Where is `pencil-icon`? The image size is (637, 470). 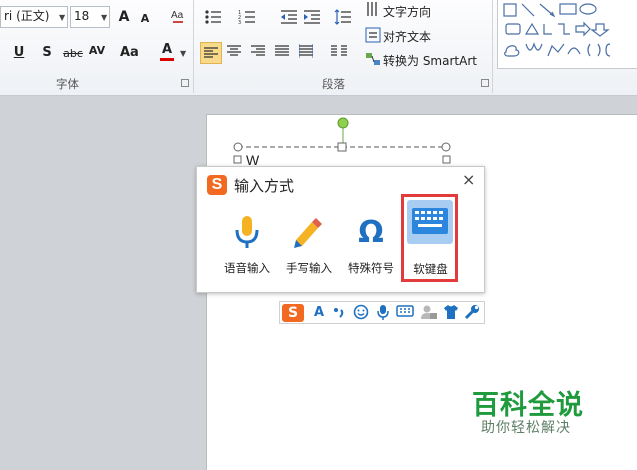
pencil-icon is located at coordinates (308, 233).